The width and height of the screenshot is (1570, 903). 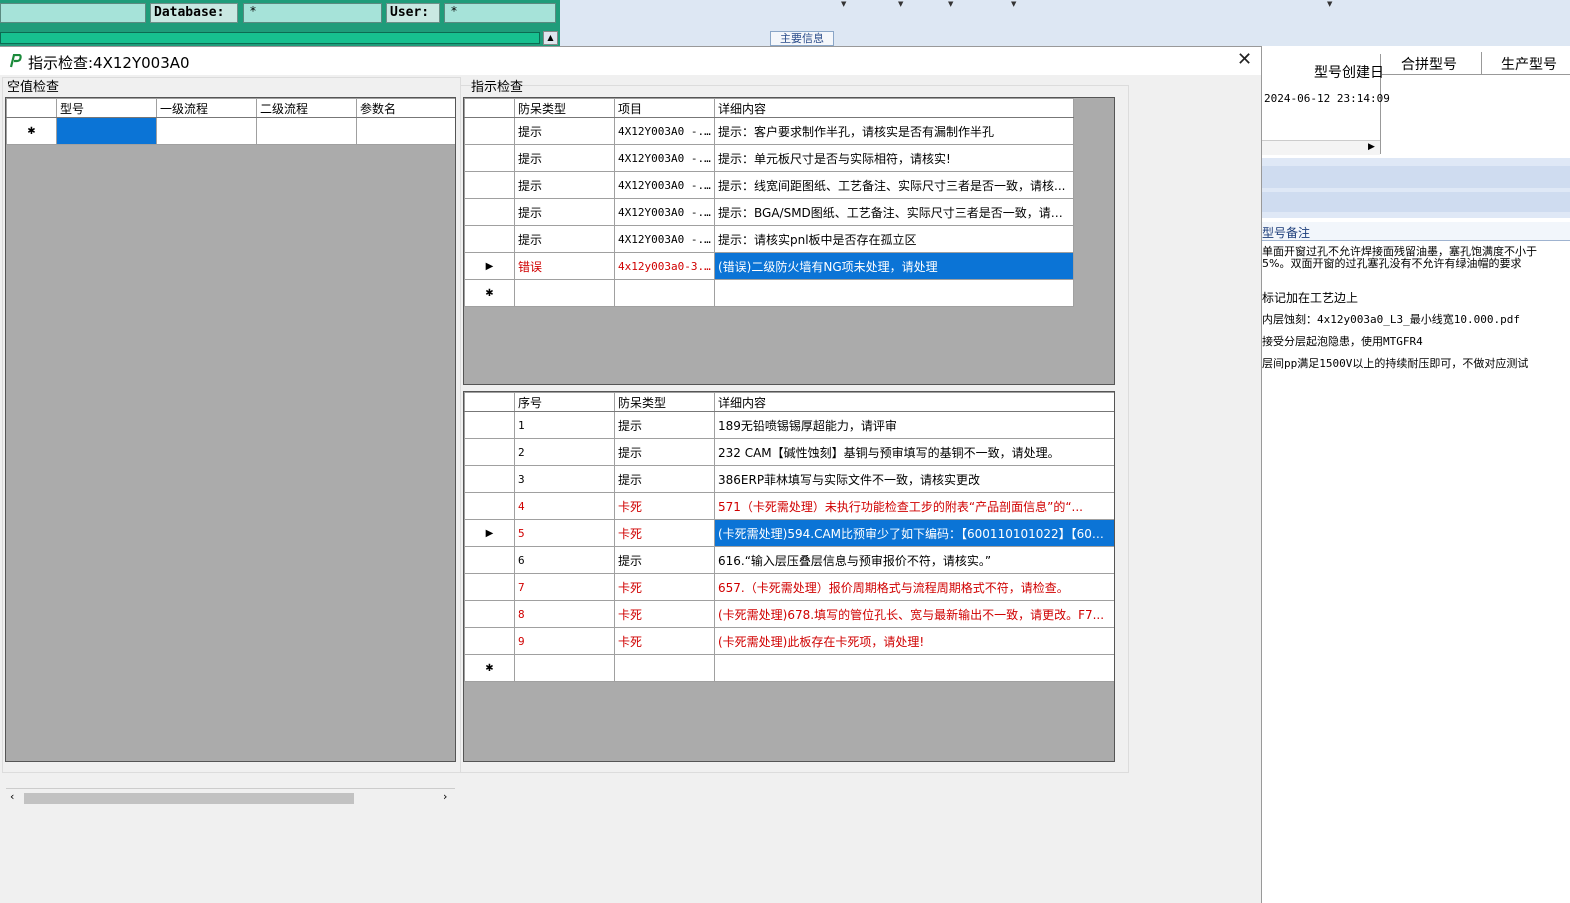 What do you see at coordinates (789, 560) in the screenshot?
I see `table-row: 6 提示 616.“输入层压叠层信息与预审报价不符，请核实。”` at bounding box center [789, 560].